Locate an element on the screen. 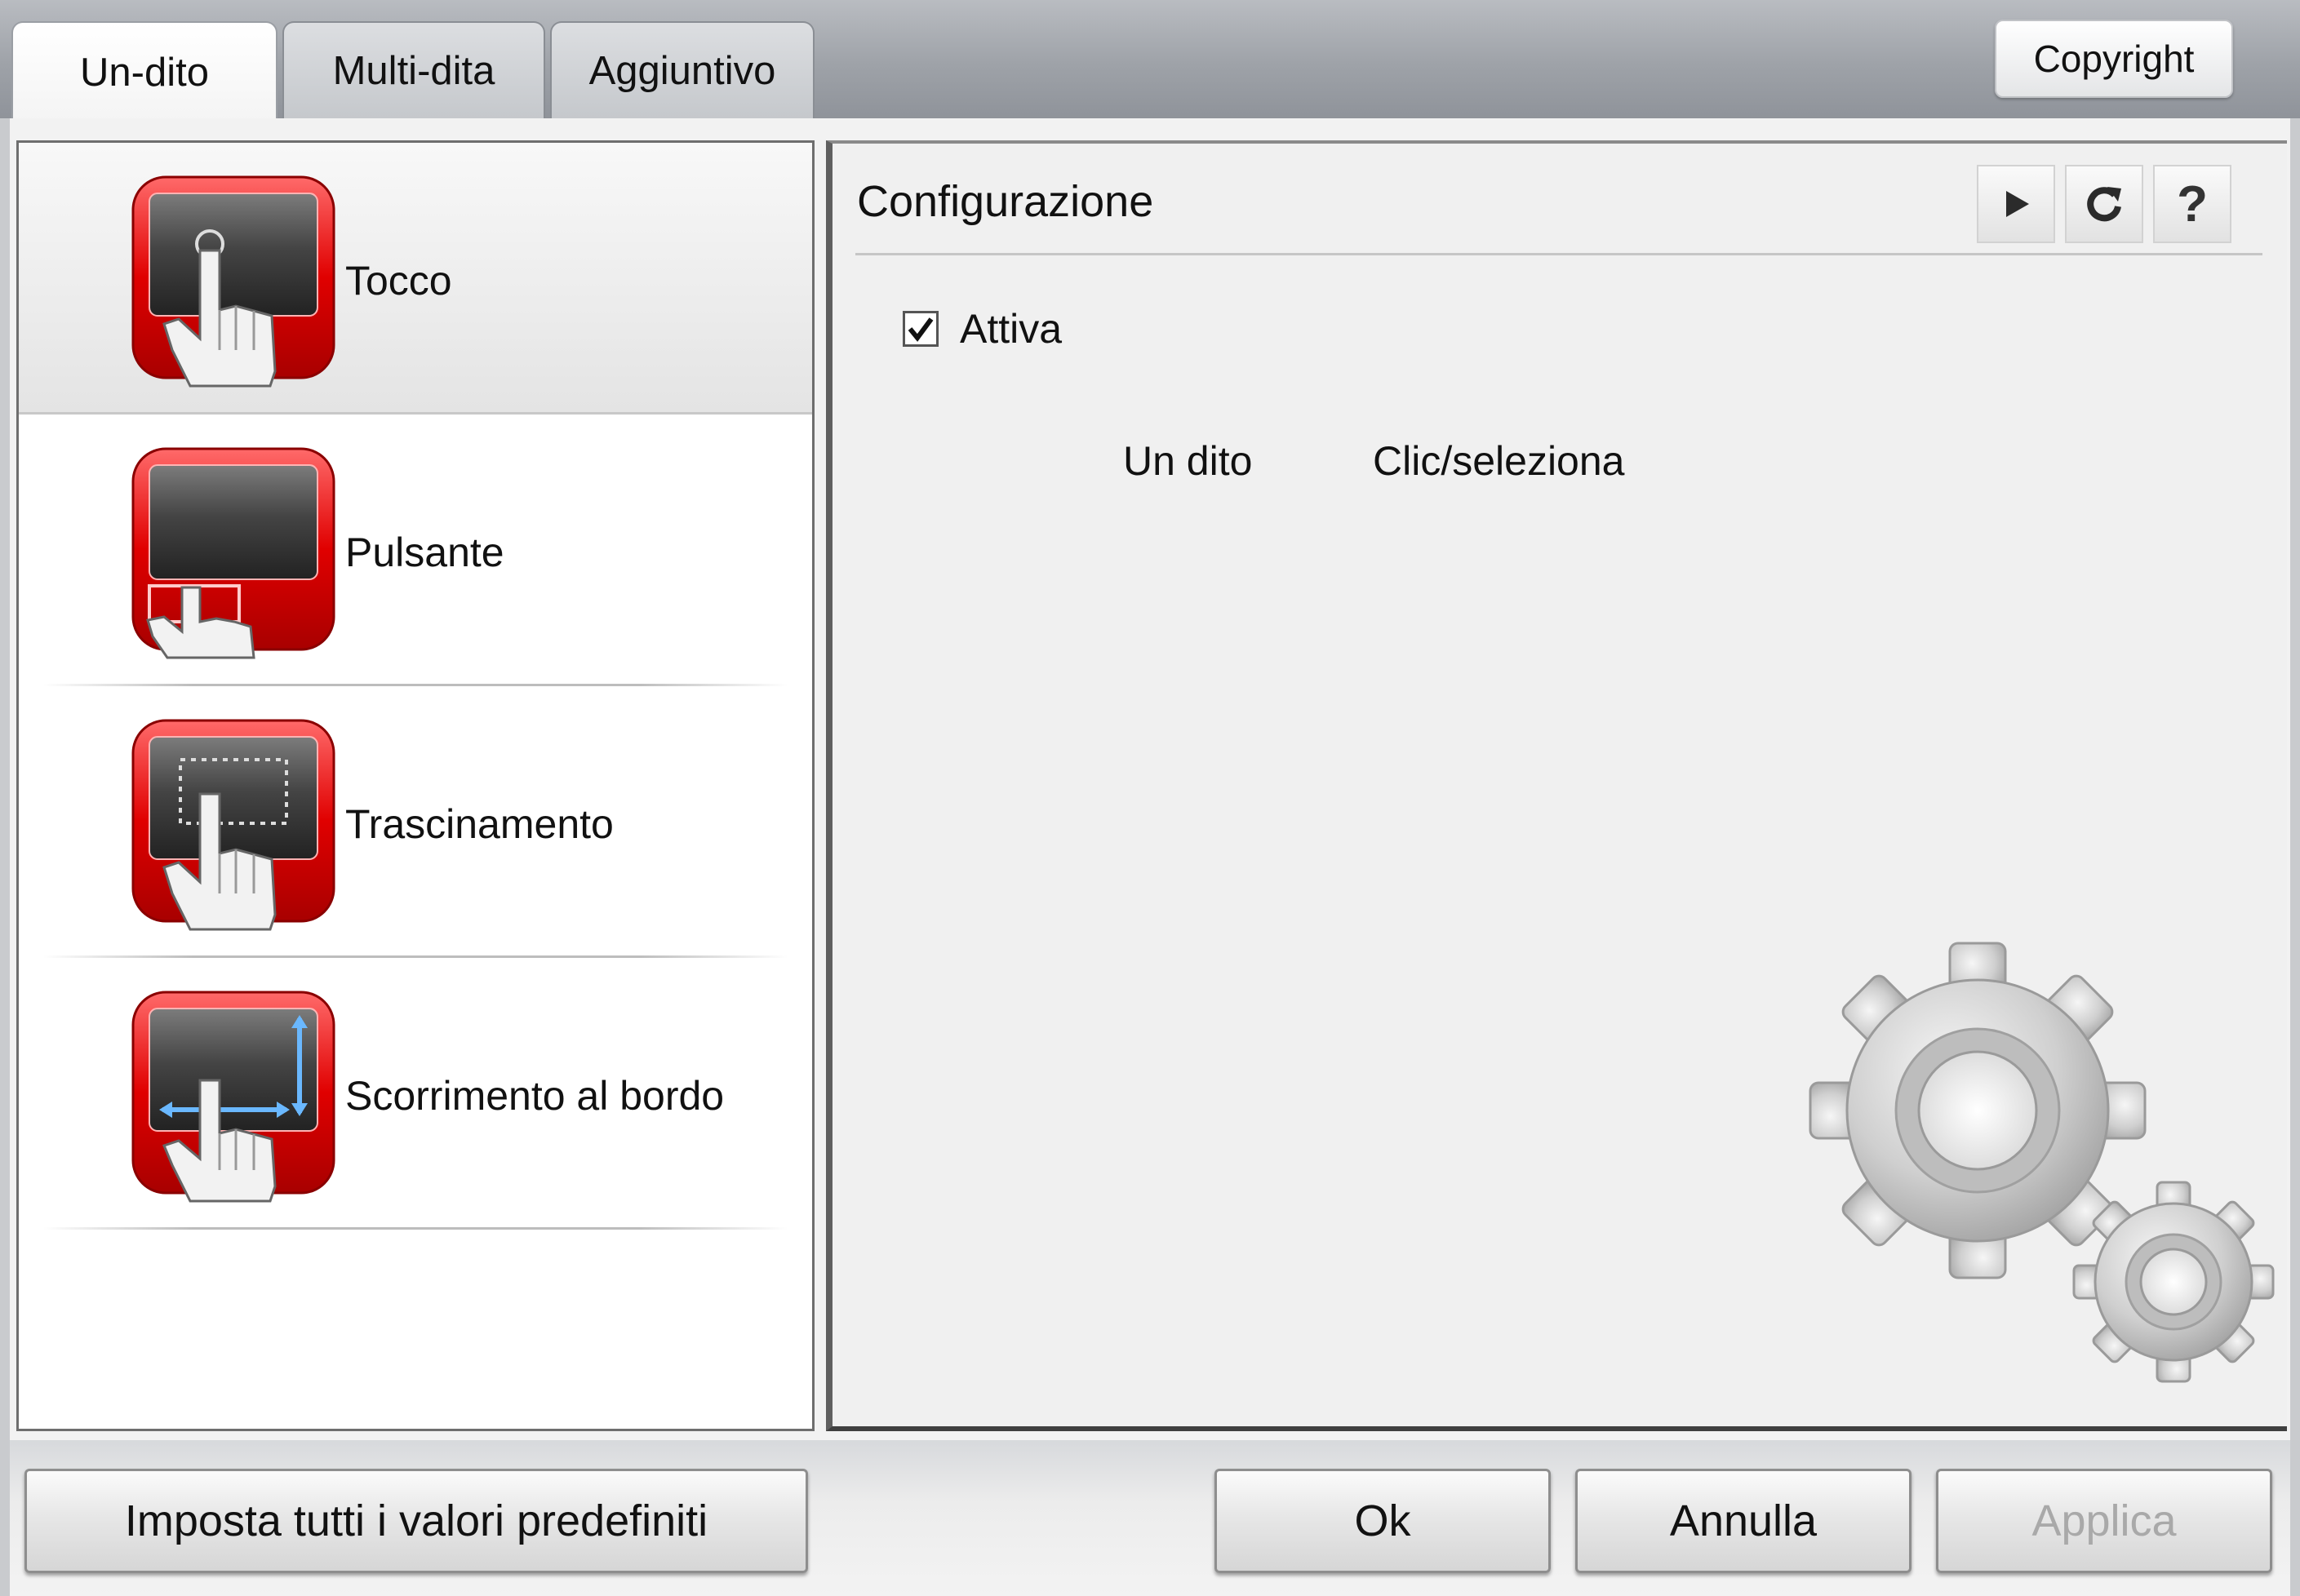  play-icon is located at coordinates (2017, 204).